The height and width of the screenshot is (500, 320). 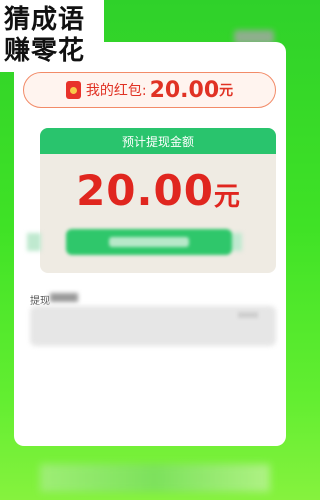 What do you see at coordinates (248, 315) in the screenshot?
I see `record-time-blurred` at bounding box center [248, 315].